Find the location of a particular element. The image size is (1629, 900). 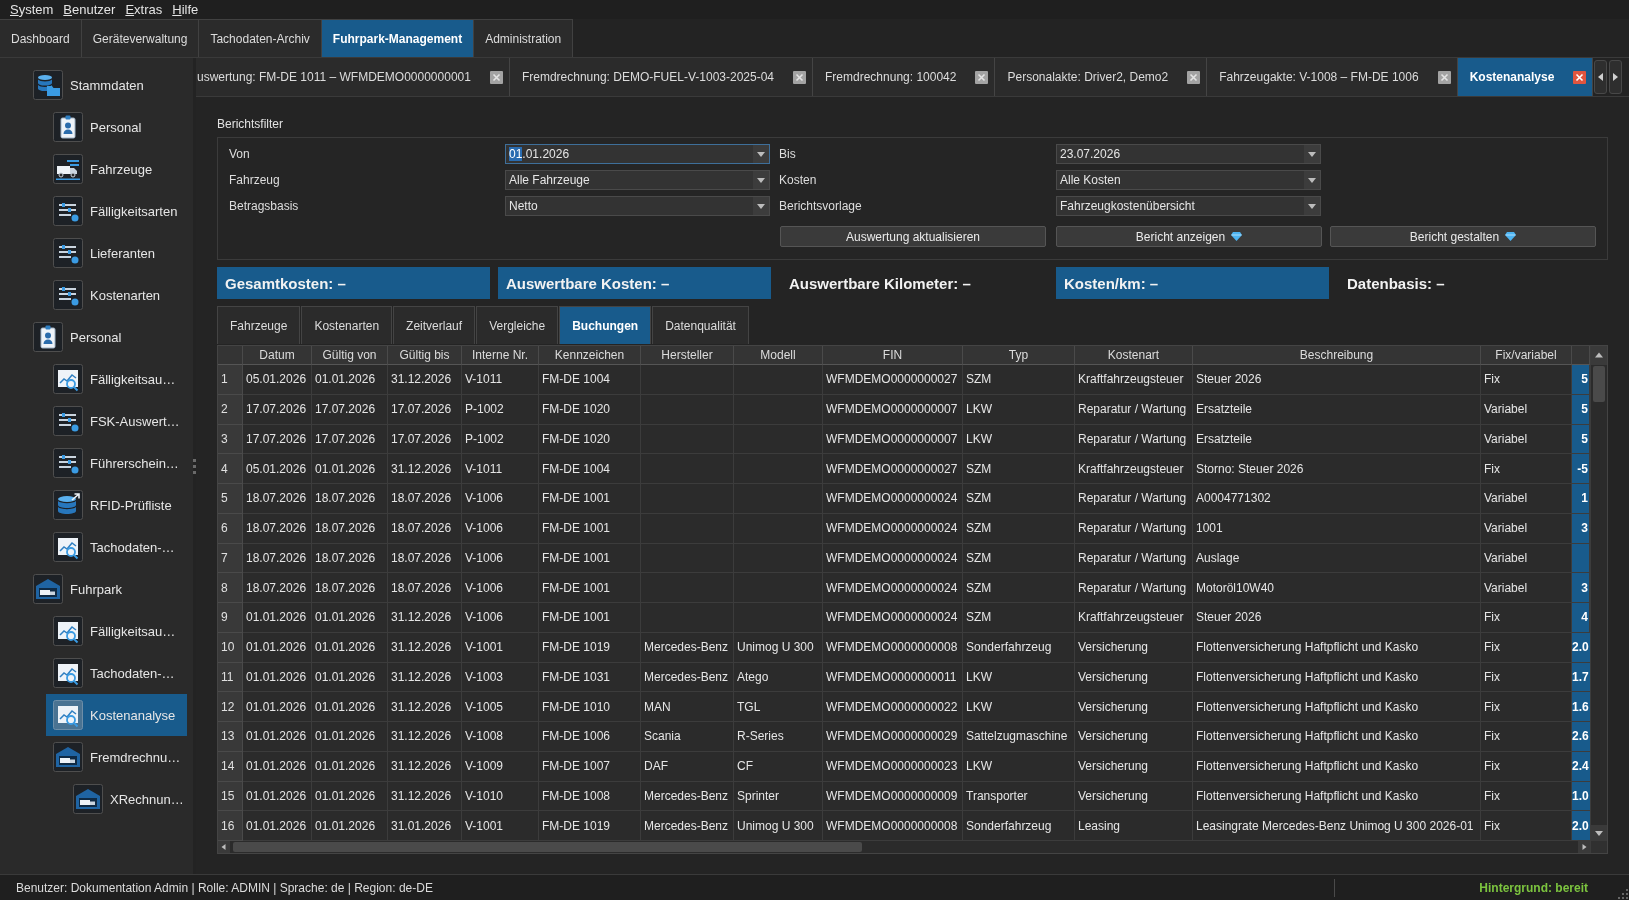

resize-grip-icon is located at coordinates (1623, 894).